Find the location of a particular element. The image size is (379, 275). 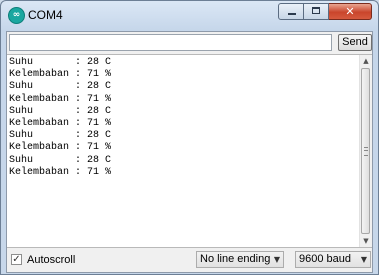

minimize-icon is located at coordinates (292, 14).